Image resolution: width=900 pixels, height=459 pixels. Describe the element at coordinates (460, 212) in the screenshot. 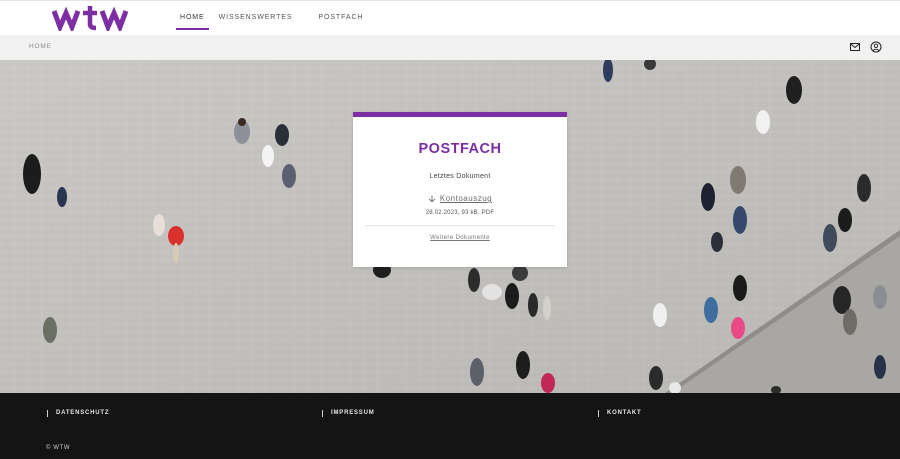

I see `document-meta: 28.02.2023, 93 kB, PDF` at that location.